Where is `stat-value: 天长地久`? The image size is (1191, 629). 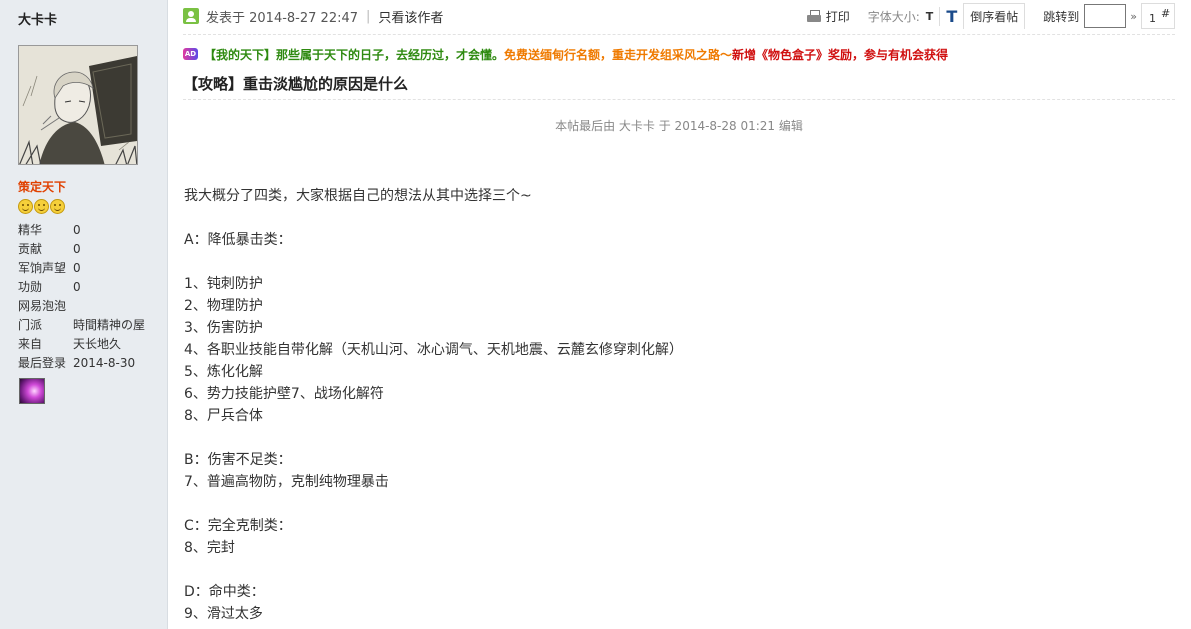 stat-value: 天长地久 is located at coordinates (97, 344).